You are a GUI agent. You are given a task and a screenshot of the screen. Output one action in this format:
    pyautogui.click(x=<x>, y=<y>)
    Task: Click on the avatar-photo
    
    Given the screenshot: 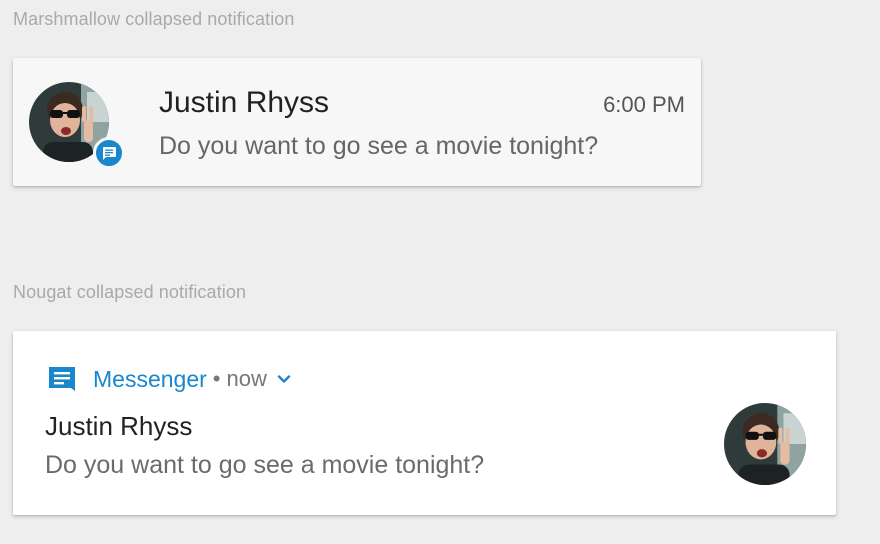 What is the action you would take?
    pyautogui.click(x=765, y=444)
    